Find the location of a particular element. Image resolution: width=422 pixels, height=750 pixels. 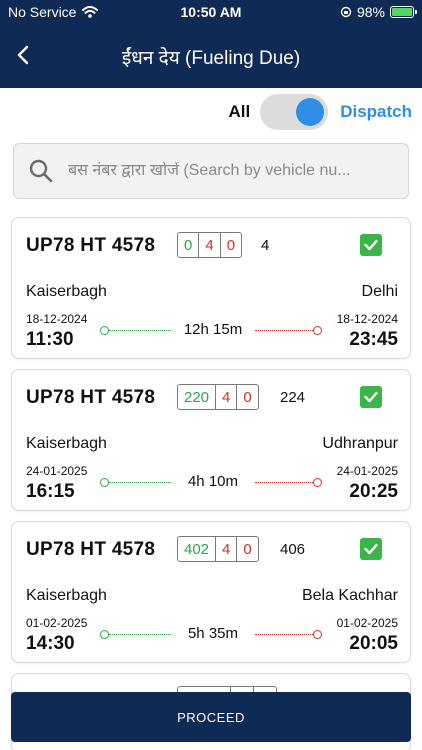

count-box: 0 4 0 is located at coordinates (210, 245).